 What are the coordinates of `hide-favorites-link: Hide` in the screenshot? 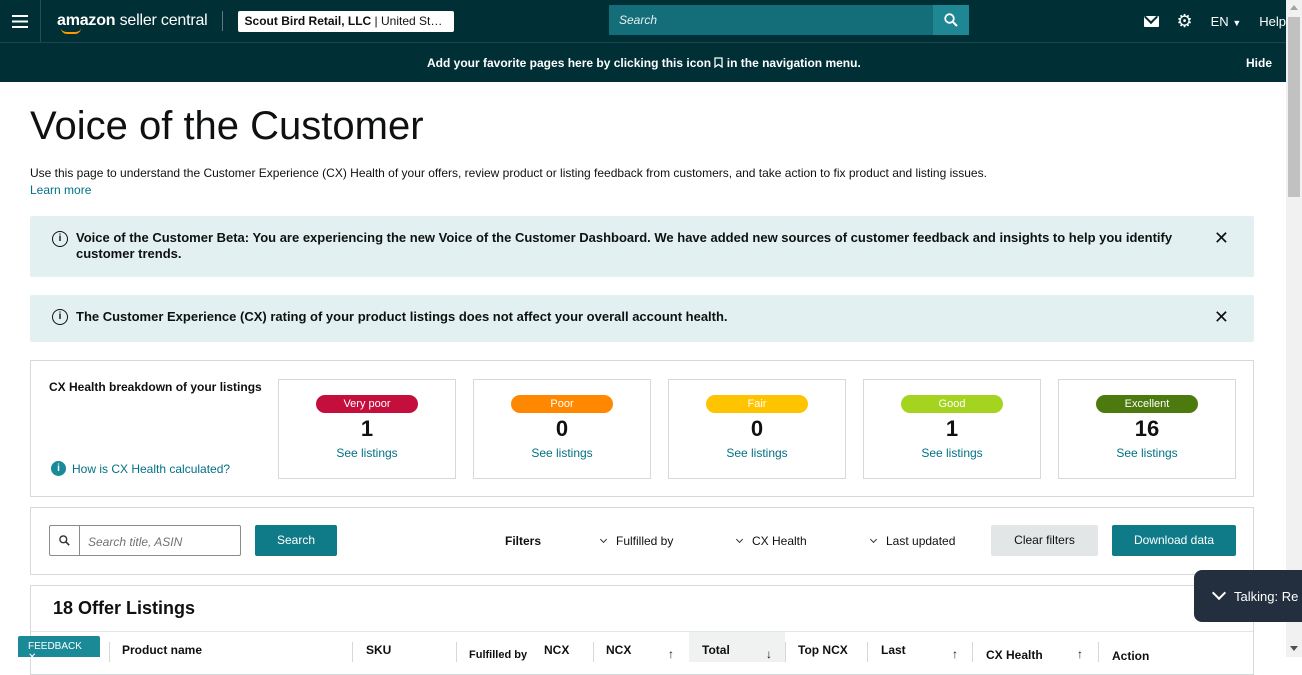 It's located at (1259, 63).